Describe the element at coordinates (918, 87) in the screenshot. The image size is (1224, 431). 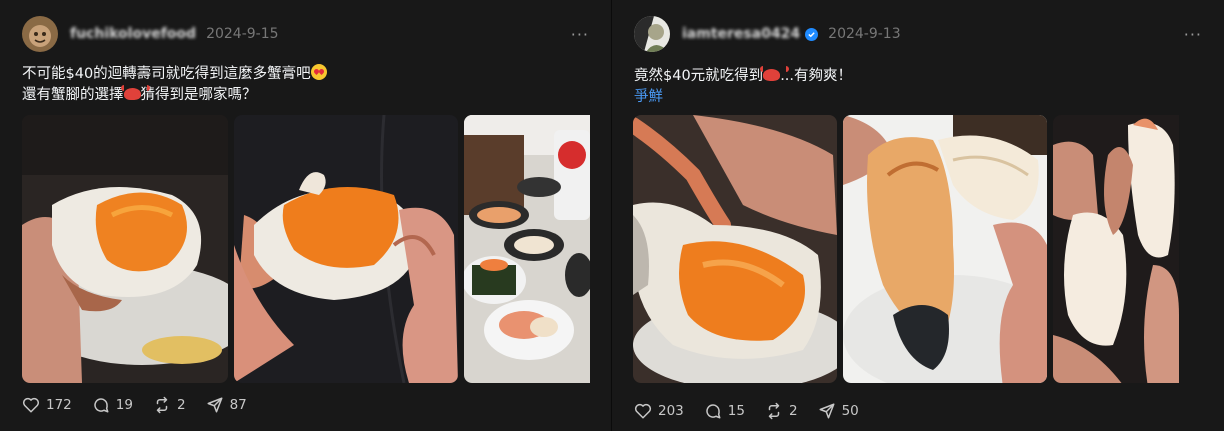
I see `post-text: 竟然$40元就吃得到 ...有夠爽！ 爭鮮` at that location.